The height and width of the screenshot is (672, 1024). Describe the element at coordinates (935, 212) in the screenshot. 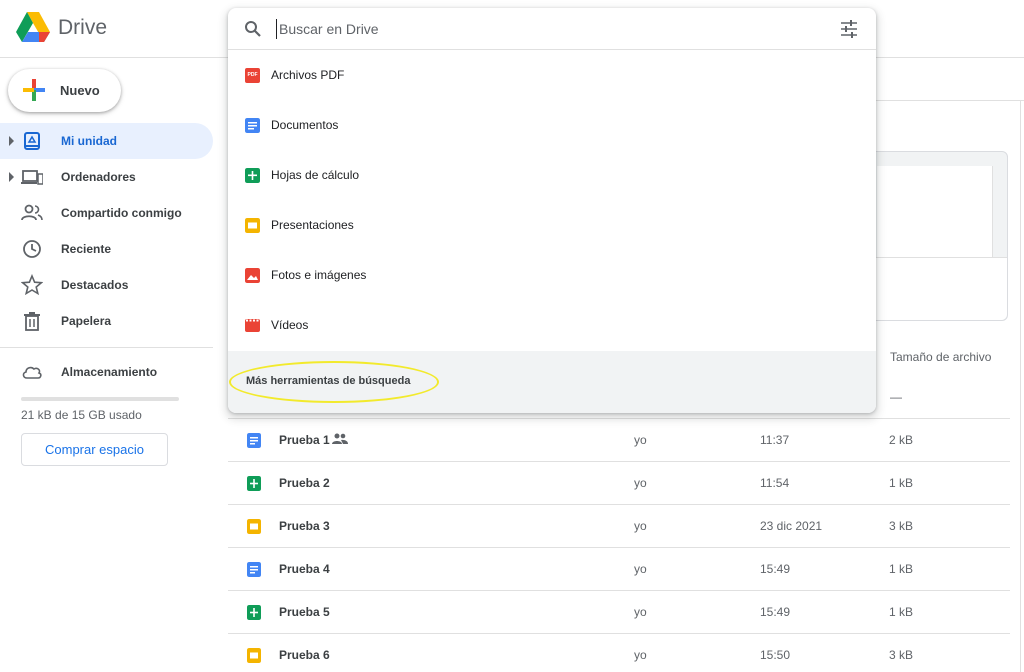

I see `file-thumbnail` at that location.